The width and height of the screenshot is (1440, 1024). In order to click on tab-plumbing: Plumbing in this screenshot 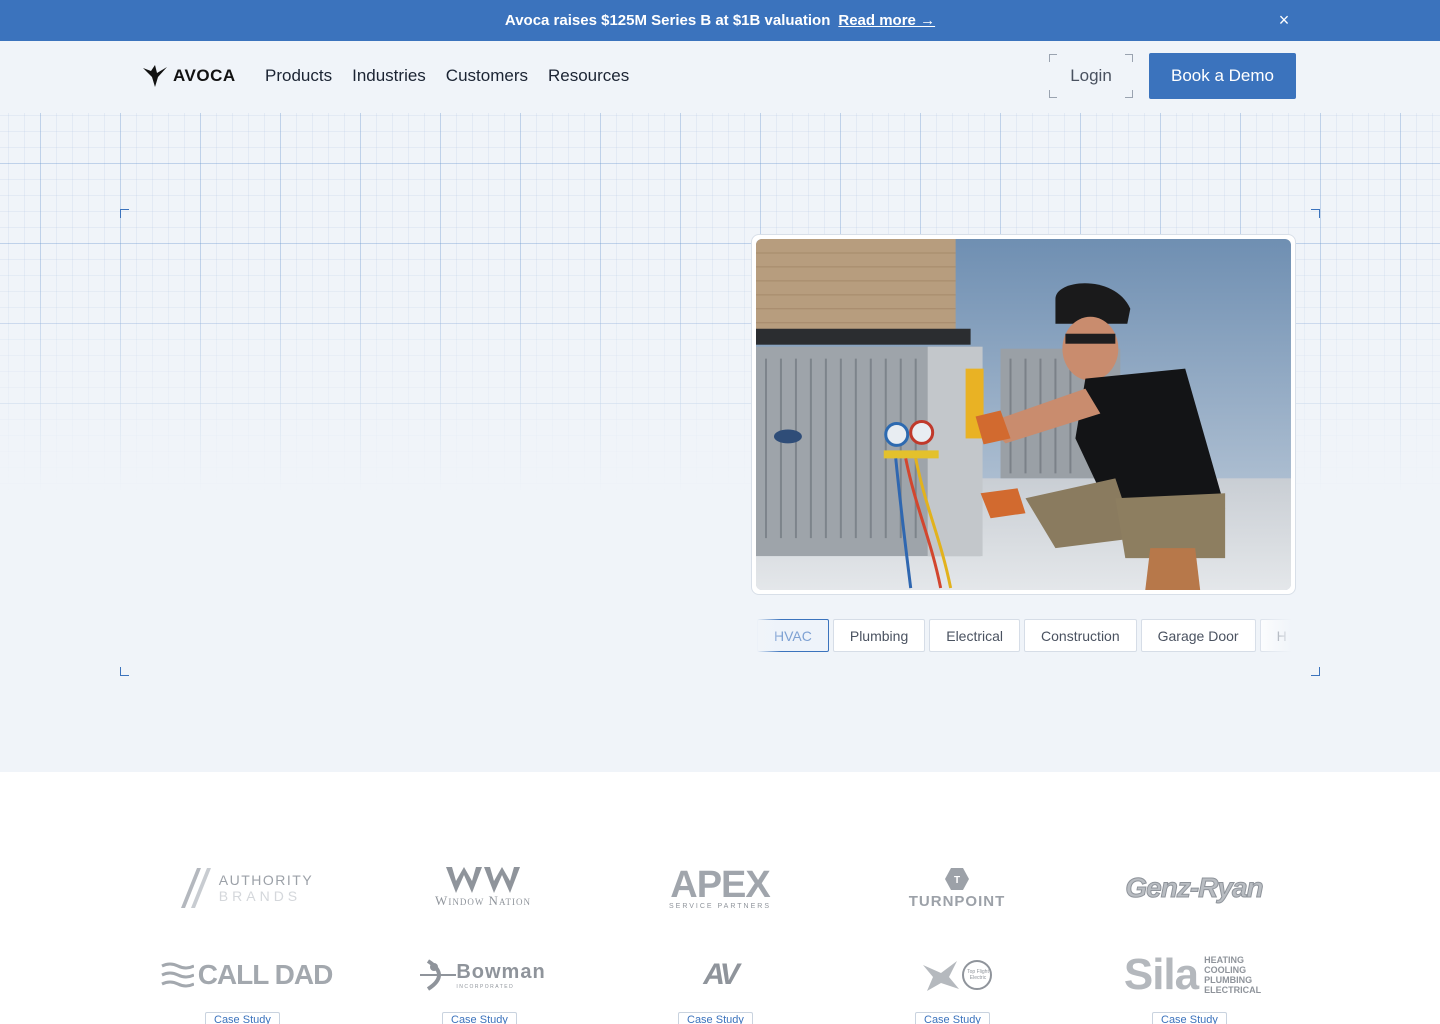, I will do `click(879, 635)`.